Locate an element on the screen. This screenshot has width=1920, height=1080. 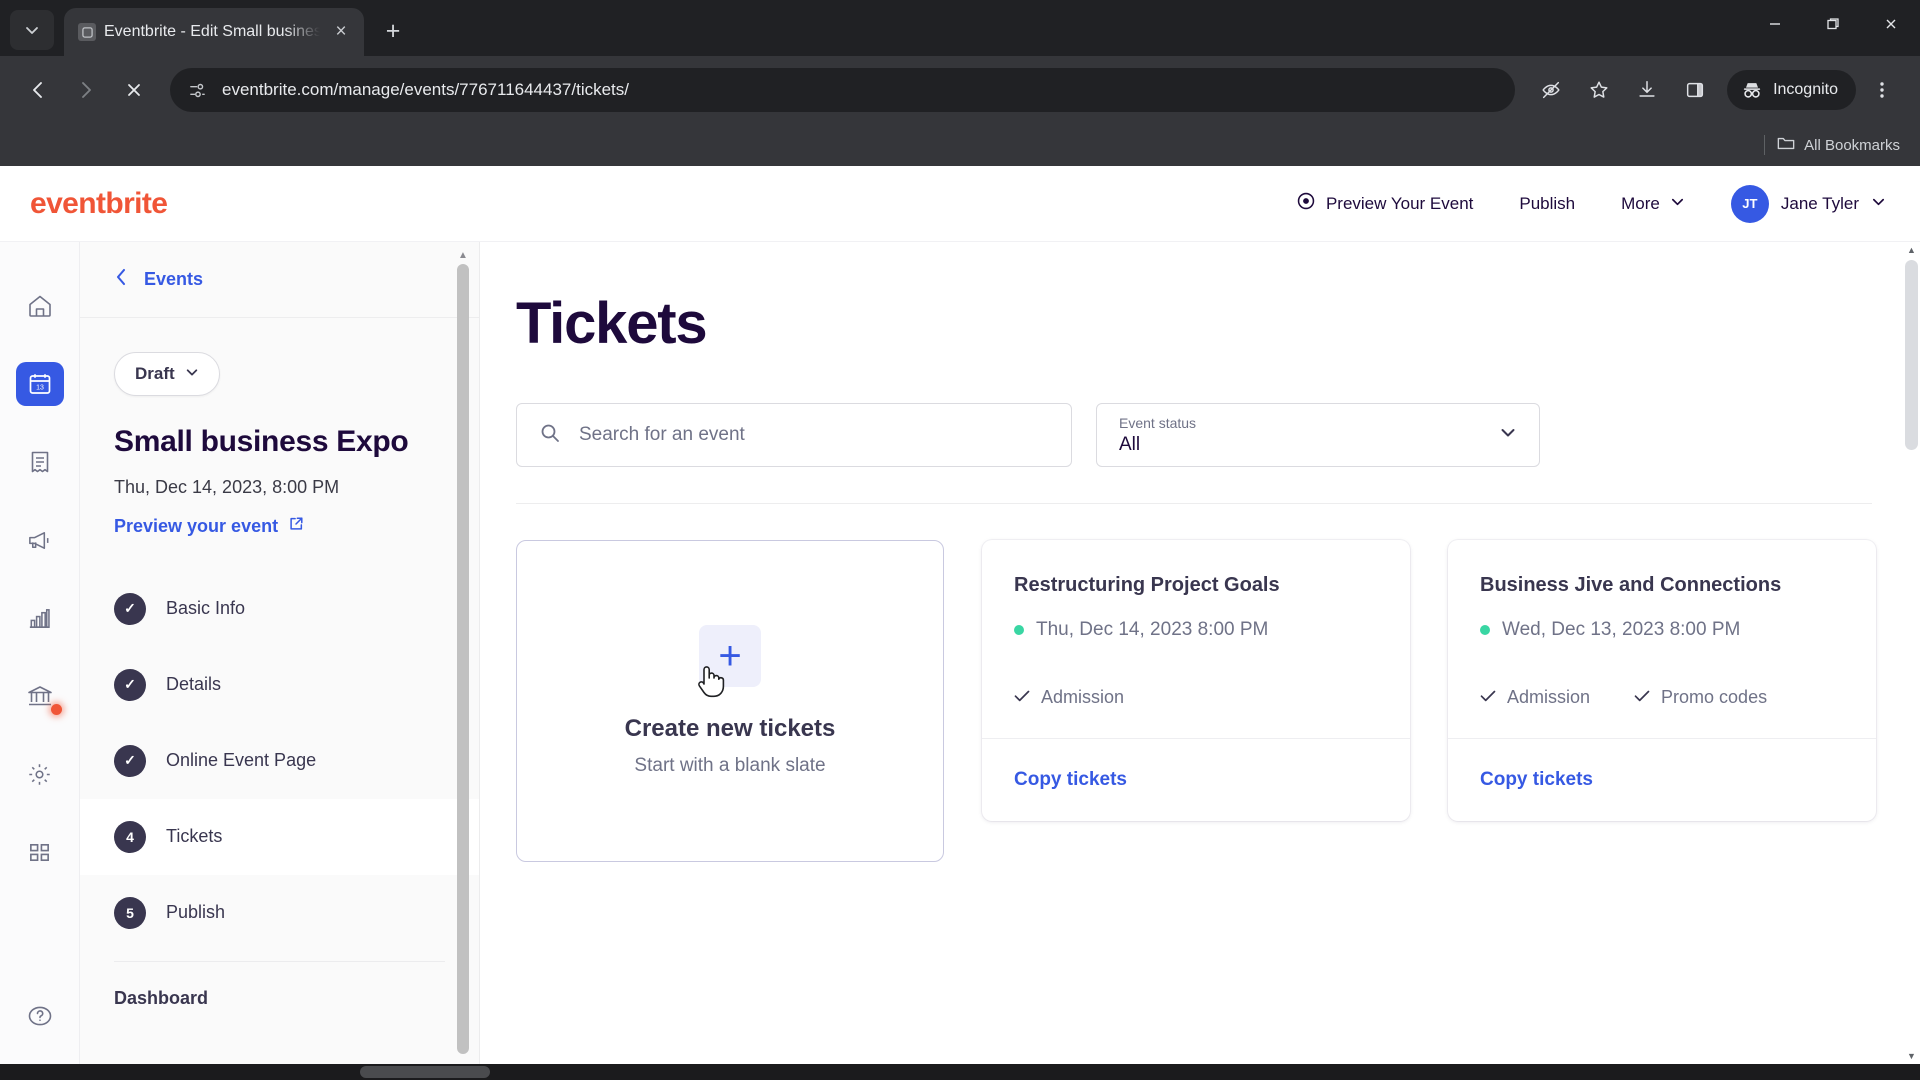
tab-title: Eventbrite - Edit Small busines is located at coordinates (212, 31).